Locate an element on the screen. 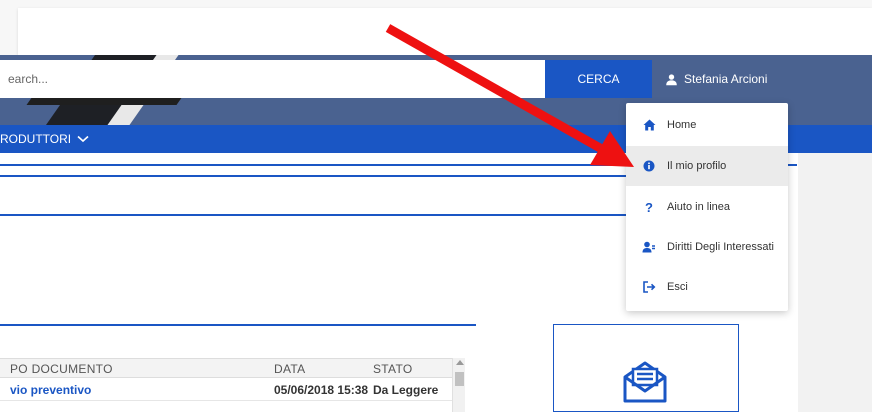 The height and width of the screenshot is (412, 872). cell-stato: Da Leggere is located at coordinates (406, 390).